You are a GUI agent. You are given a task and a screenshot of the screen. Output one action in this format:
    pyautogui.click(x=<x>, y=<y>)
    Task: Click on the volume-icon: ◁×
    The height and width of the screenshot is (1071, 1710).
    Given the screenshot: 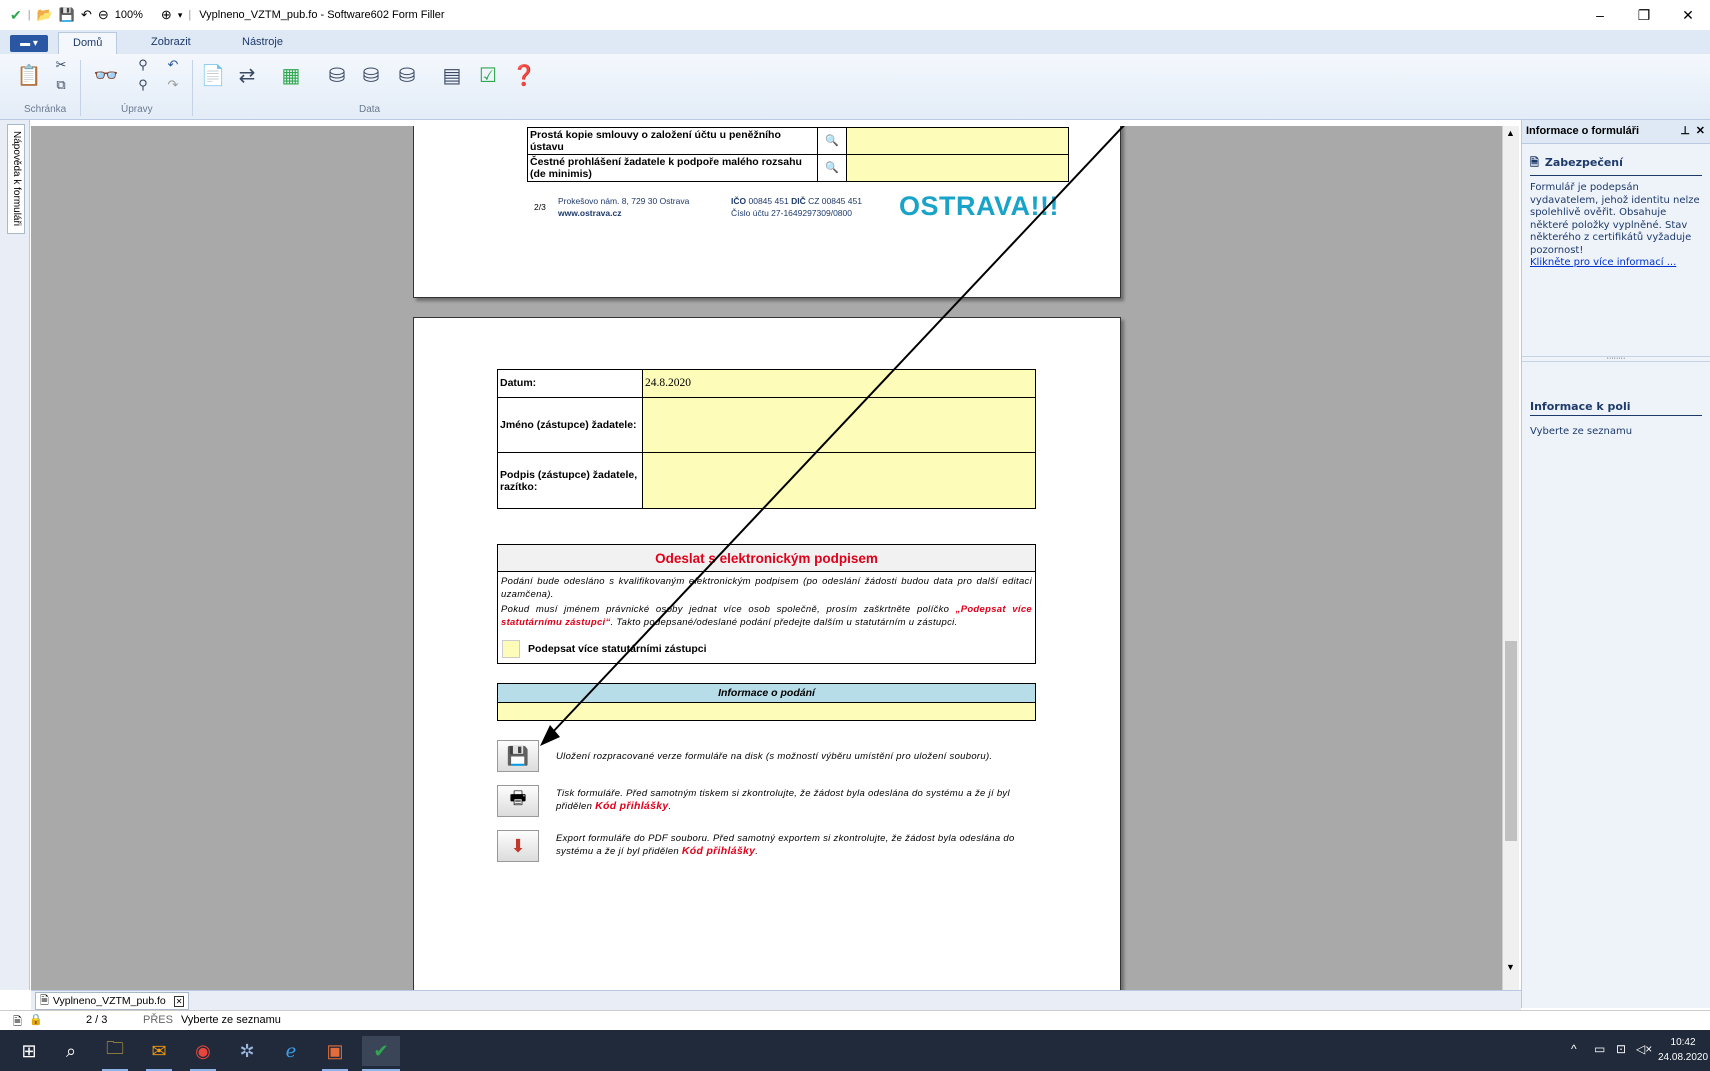 What is the action you would take?
    pyautogui.click(x=1644, y=1049)
    